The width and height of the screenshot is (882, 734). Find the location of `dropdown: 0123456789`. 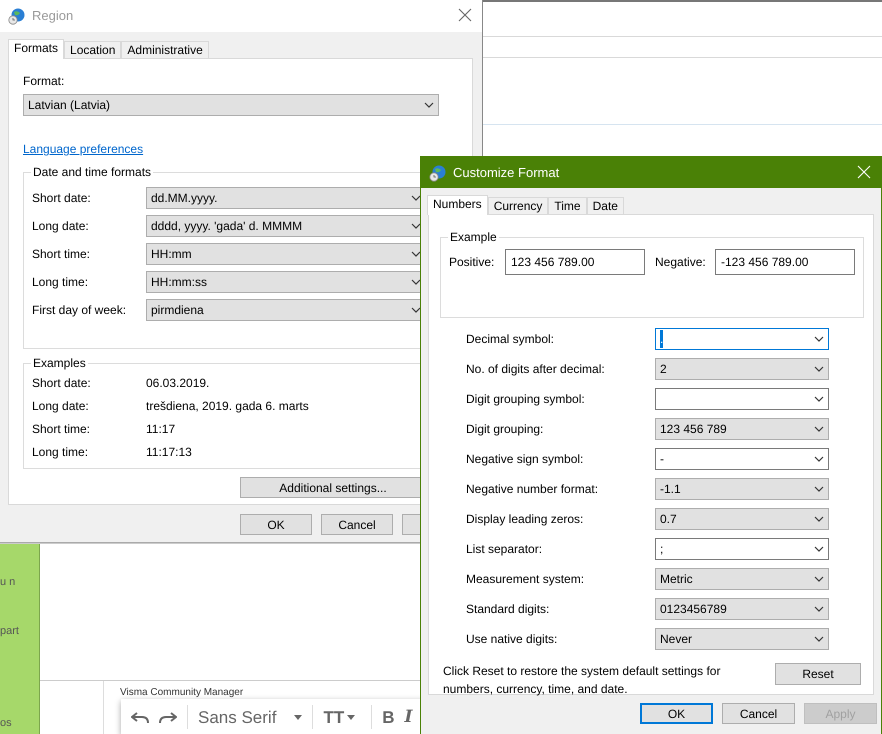

dropdown: 0123456789 is located at coordinates (742, 609).